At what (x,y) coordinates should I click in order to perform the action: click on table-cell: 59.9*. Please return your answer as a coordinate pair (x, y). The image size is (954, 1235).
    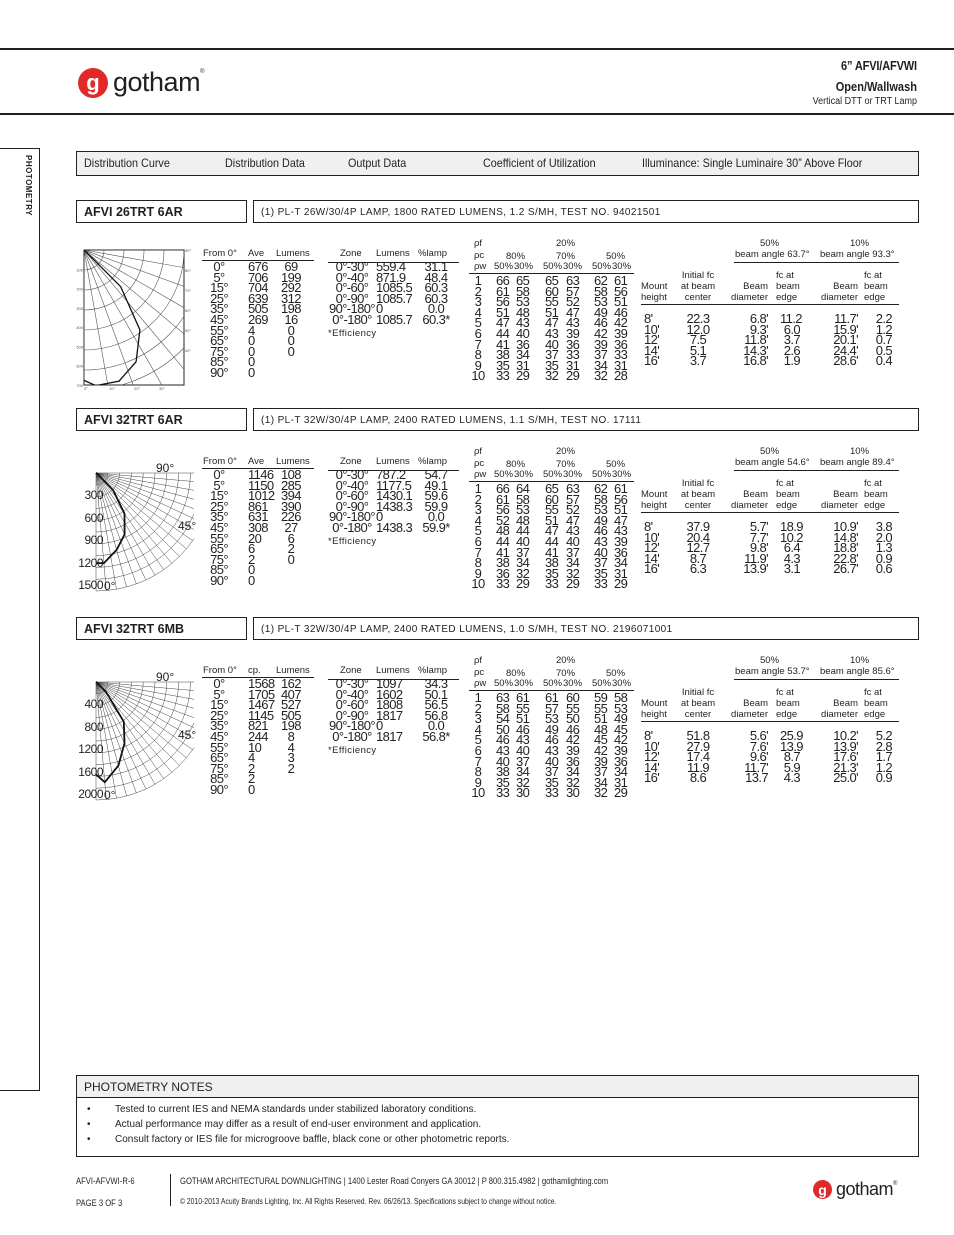
    Looking at the image, I should click on (436, 527).